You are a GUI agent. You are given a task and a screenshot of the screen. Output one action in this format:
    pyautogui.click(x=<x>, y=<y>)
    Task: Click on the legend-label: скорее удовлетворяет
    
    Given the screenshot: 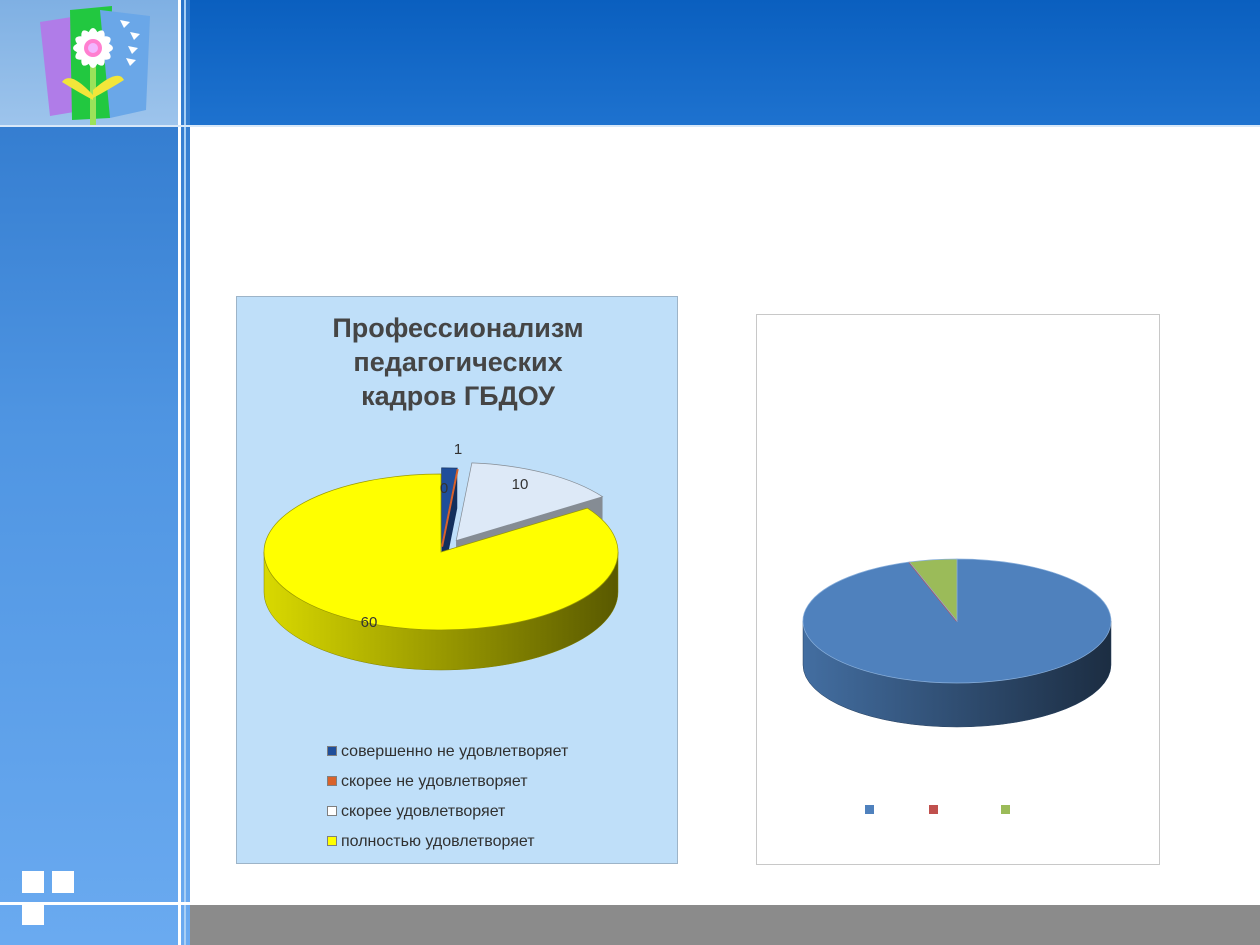 What is the action you would take?
    pyautogui.click(x=423, y=811)
    